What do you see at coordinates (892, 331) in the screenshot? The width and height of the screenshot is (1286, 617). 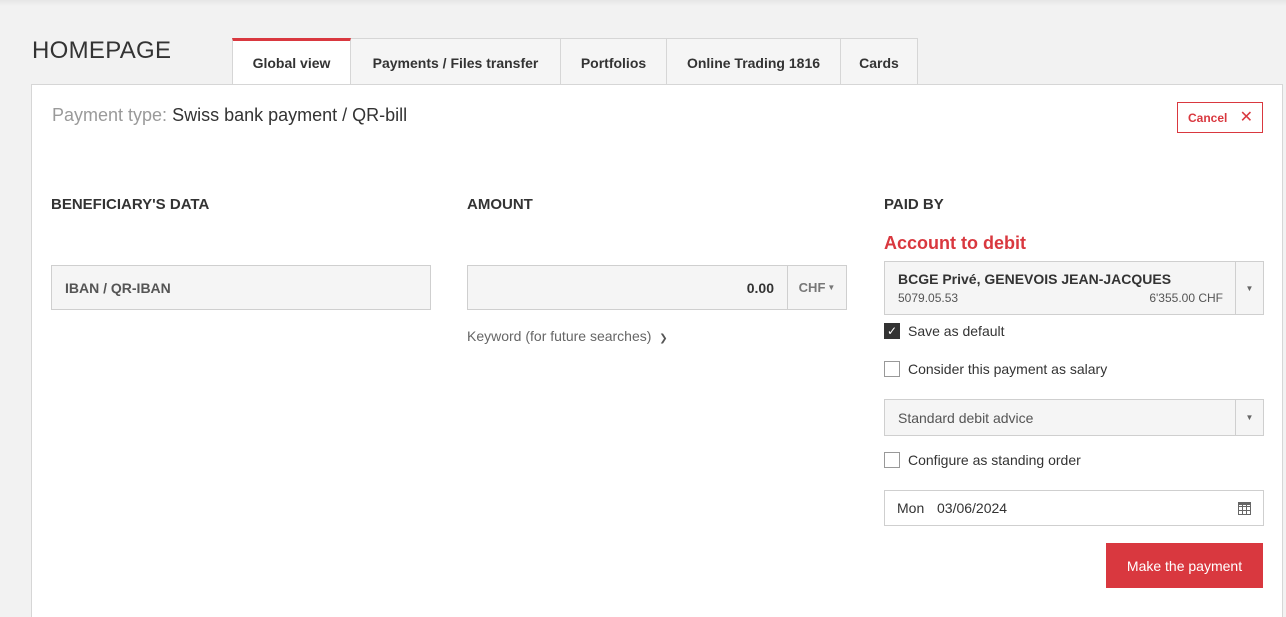 I see `save-default-checkbox: ✓` at bounding box center [892, 331].